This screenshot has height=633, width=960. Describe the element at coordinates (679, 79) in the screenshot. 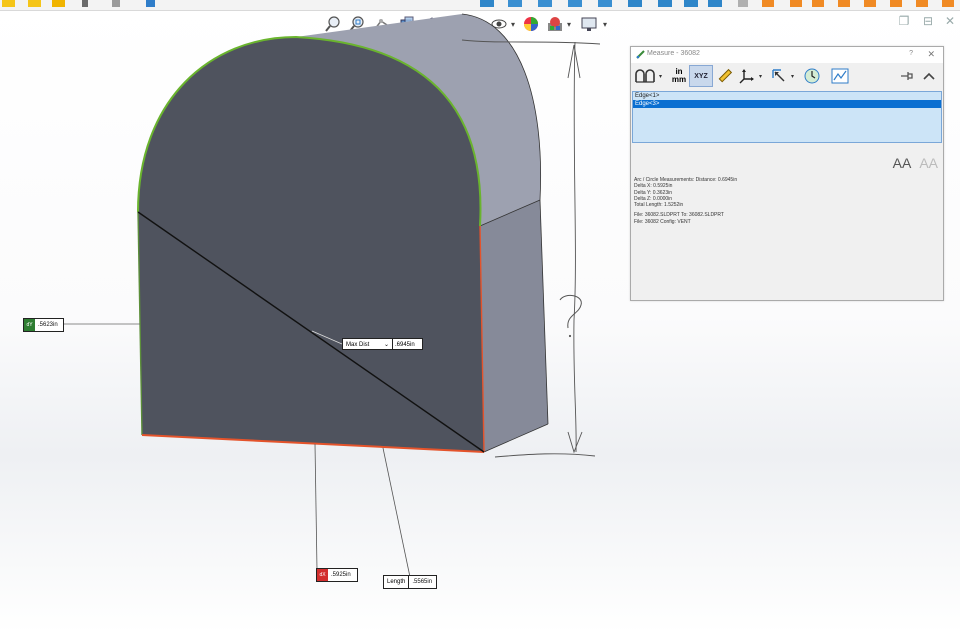

I see `units-bottom: mm` at that location.